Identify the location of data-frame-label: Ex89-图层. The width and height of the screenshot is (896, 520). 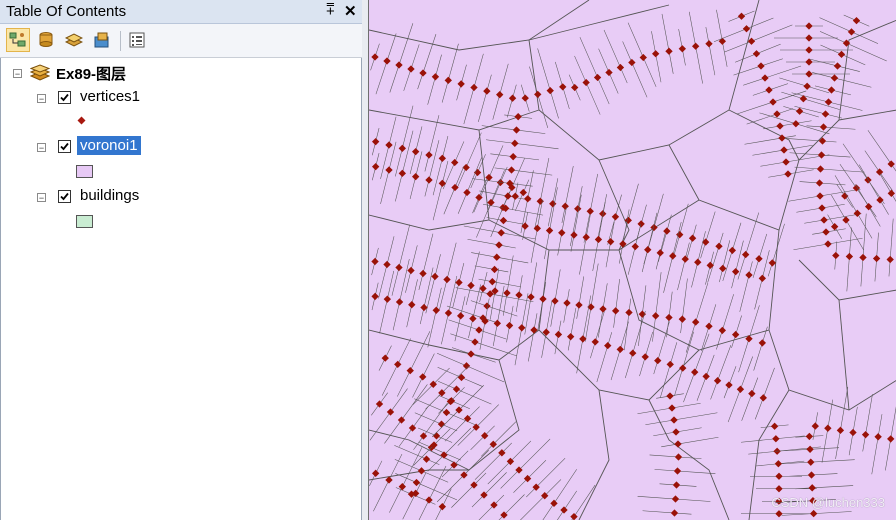
(91, 73).